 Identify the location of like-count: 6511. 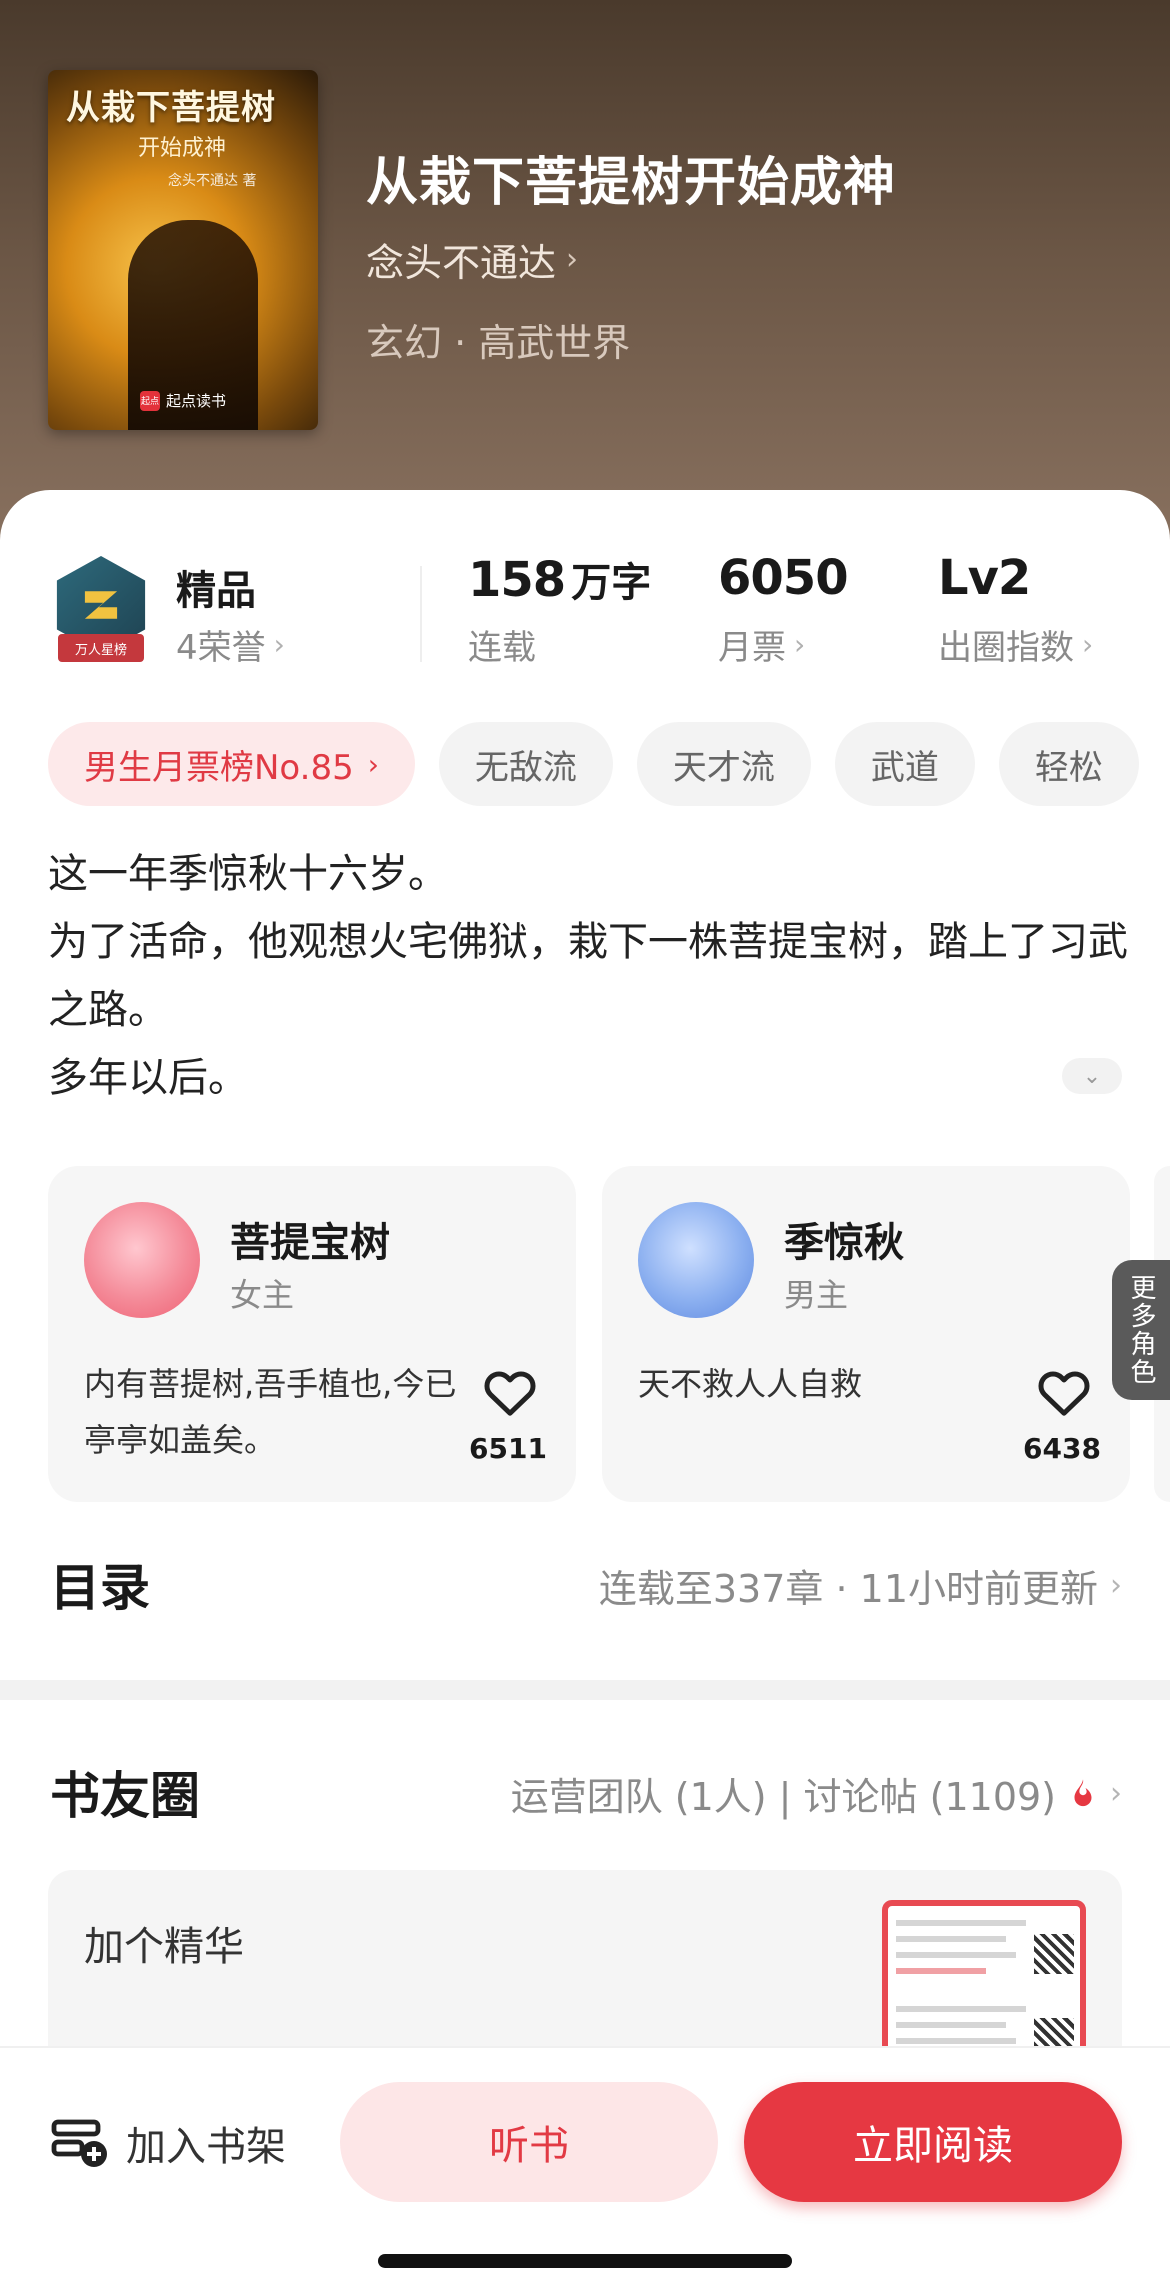
(508, 1448).